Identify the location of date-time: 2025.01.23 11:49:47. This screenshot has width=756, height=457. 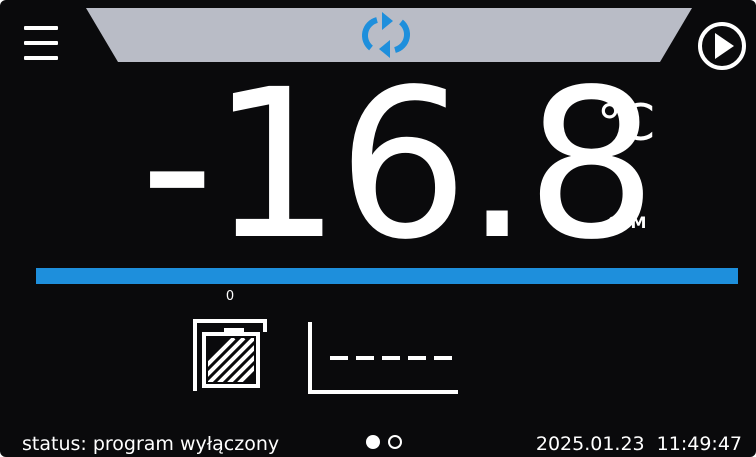
(626, 444).